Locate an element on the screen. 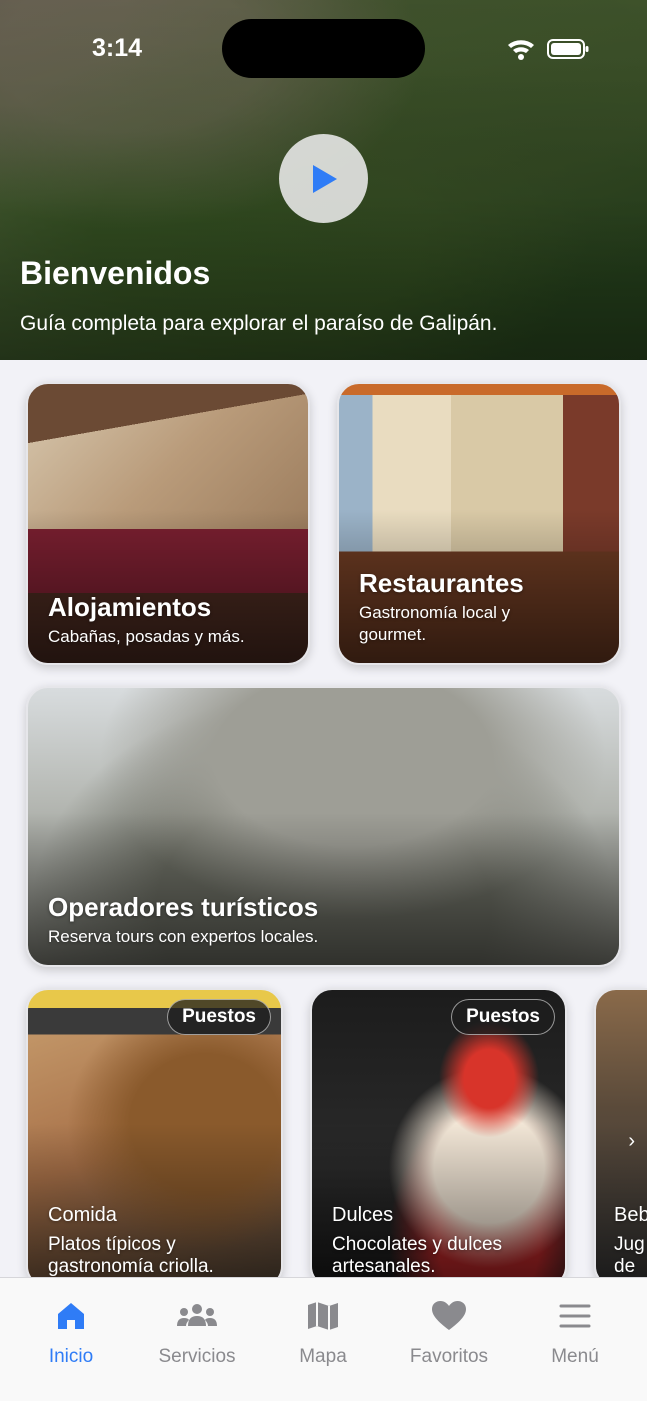  wifi-icon is located at coordinates (521, 50).